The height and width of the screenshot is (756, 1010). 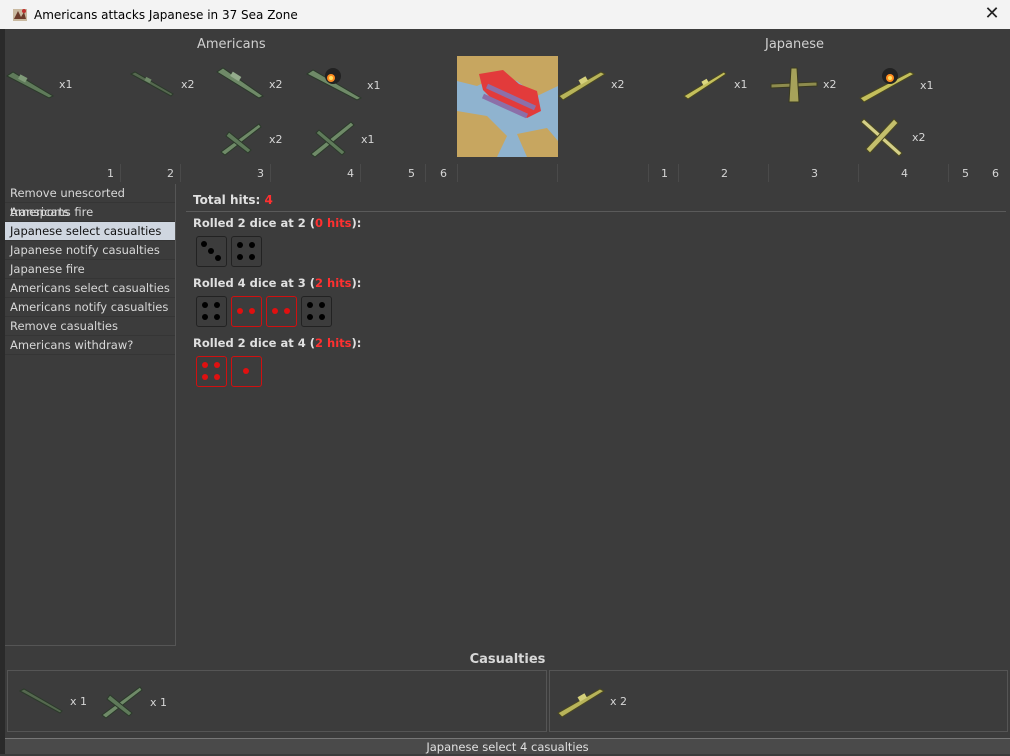 I want to click on defender-column-3: 3, so click(x=814, y=173).